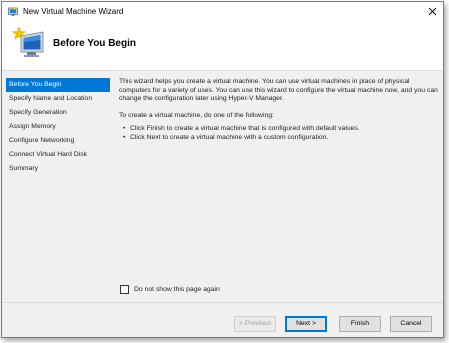 This screenshot has height=343, width=449. What do you see at coordinates (58, 169) in the screenshot?
I see `step-summary: Summary` at bounding box center [58, 169].